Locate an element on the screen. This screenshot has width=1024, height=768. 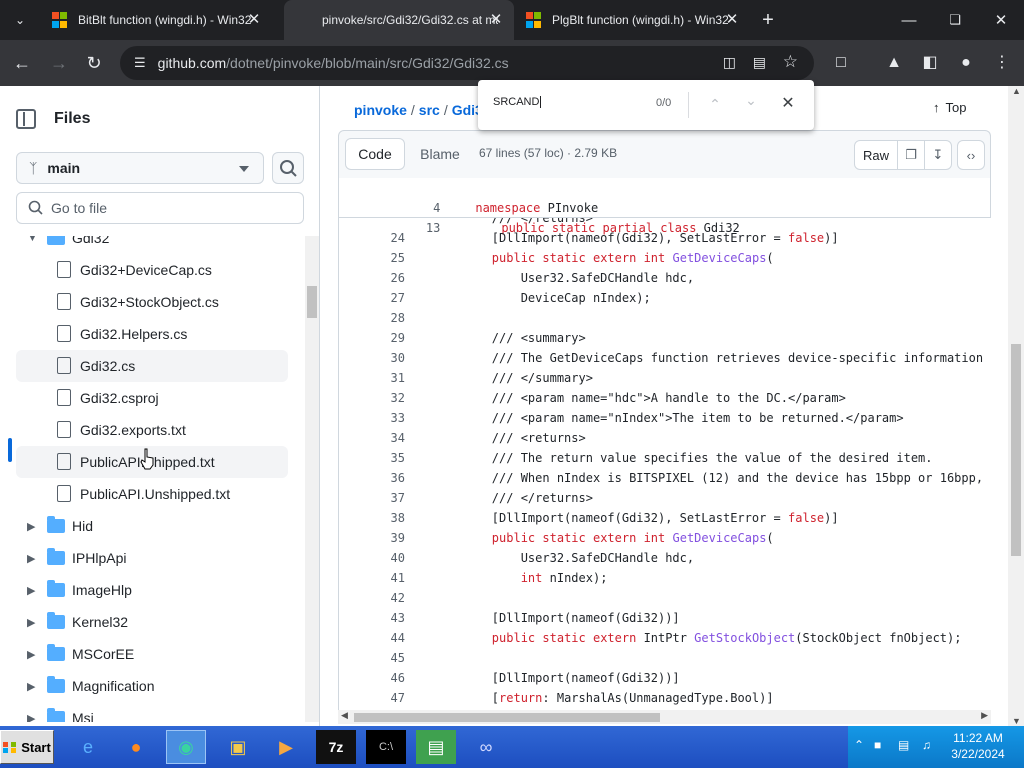
tree-folder: ▶ ImageHlp is located at coordinates (152, 590).